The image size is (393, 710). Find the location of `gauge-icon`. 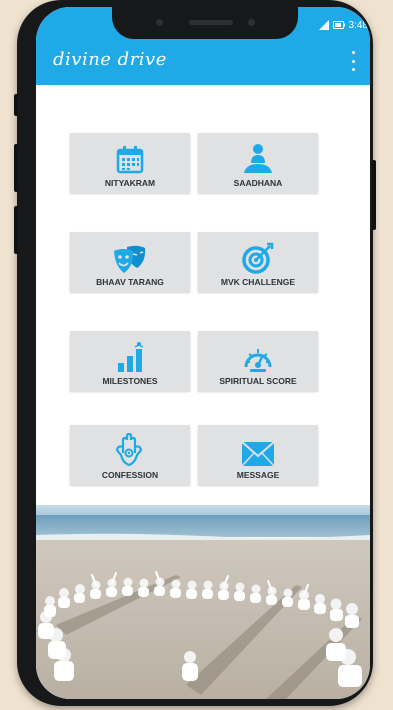

gauge-icon is located at coordinates (258, 360).